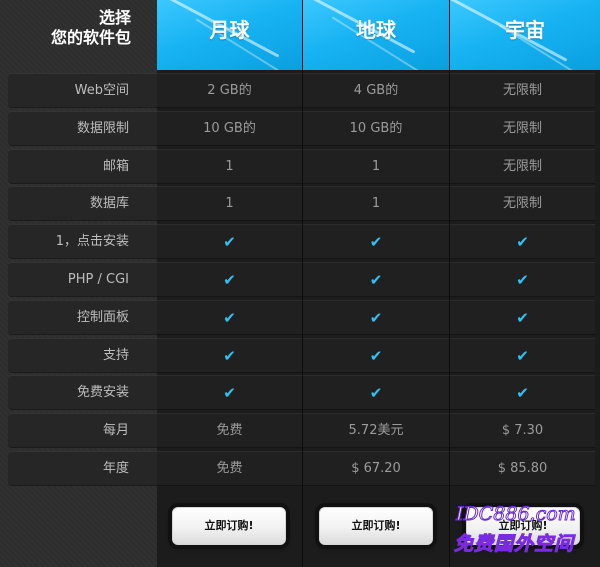  What do you see at coordinates (525, 30) in the screenshot?
I see `plan-name: 宇宙` at bounding box center [525, 30].